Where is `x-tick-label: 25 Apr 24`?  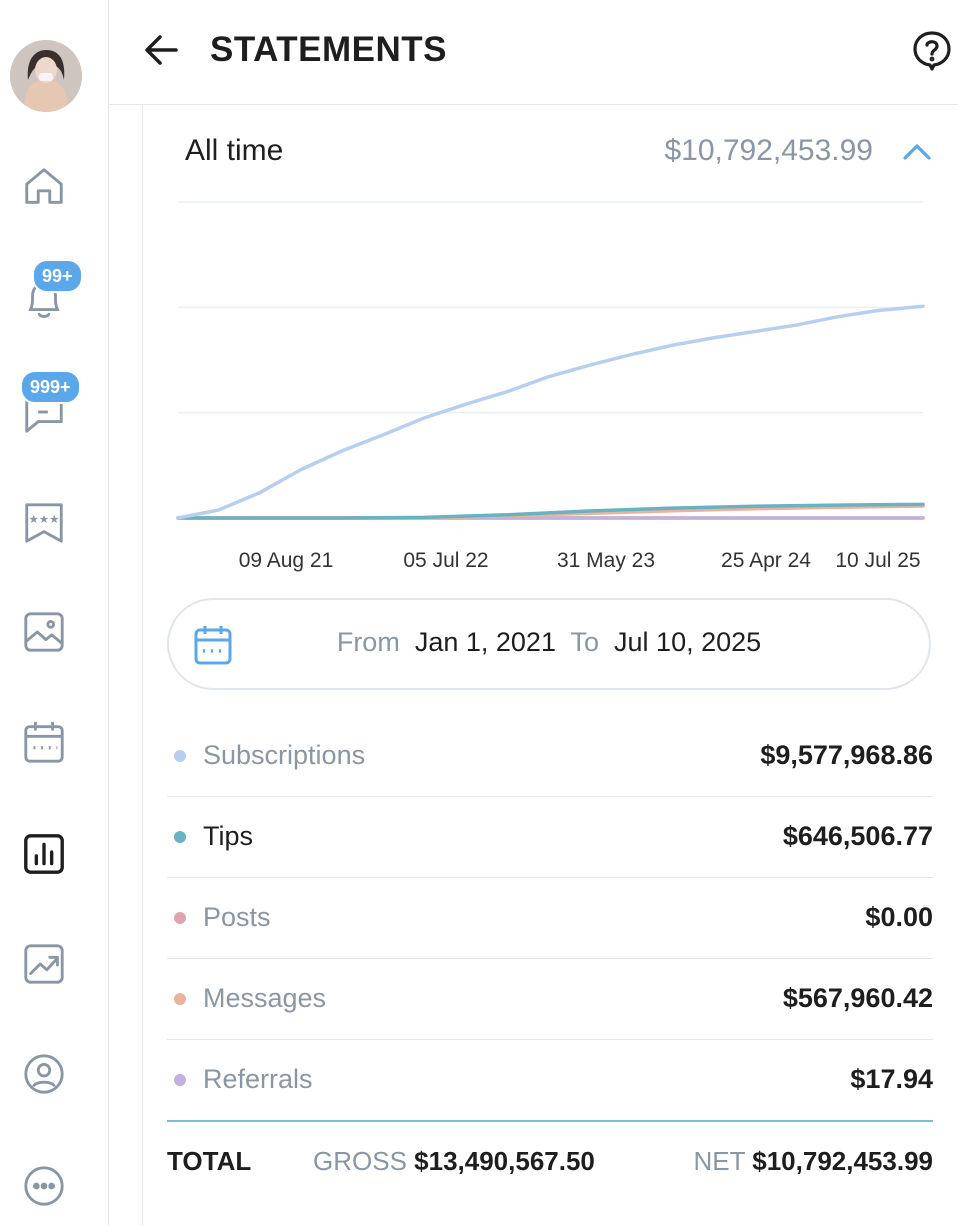 x-tick-label: 25 Apr 24 is located at coordinates (766, 560).